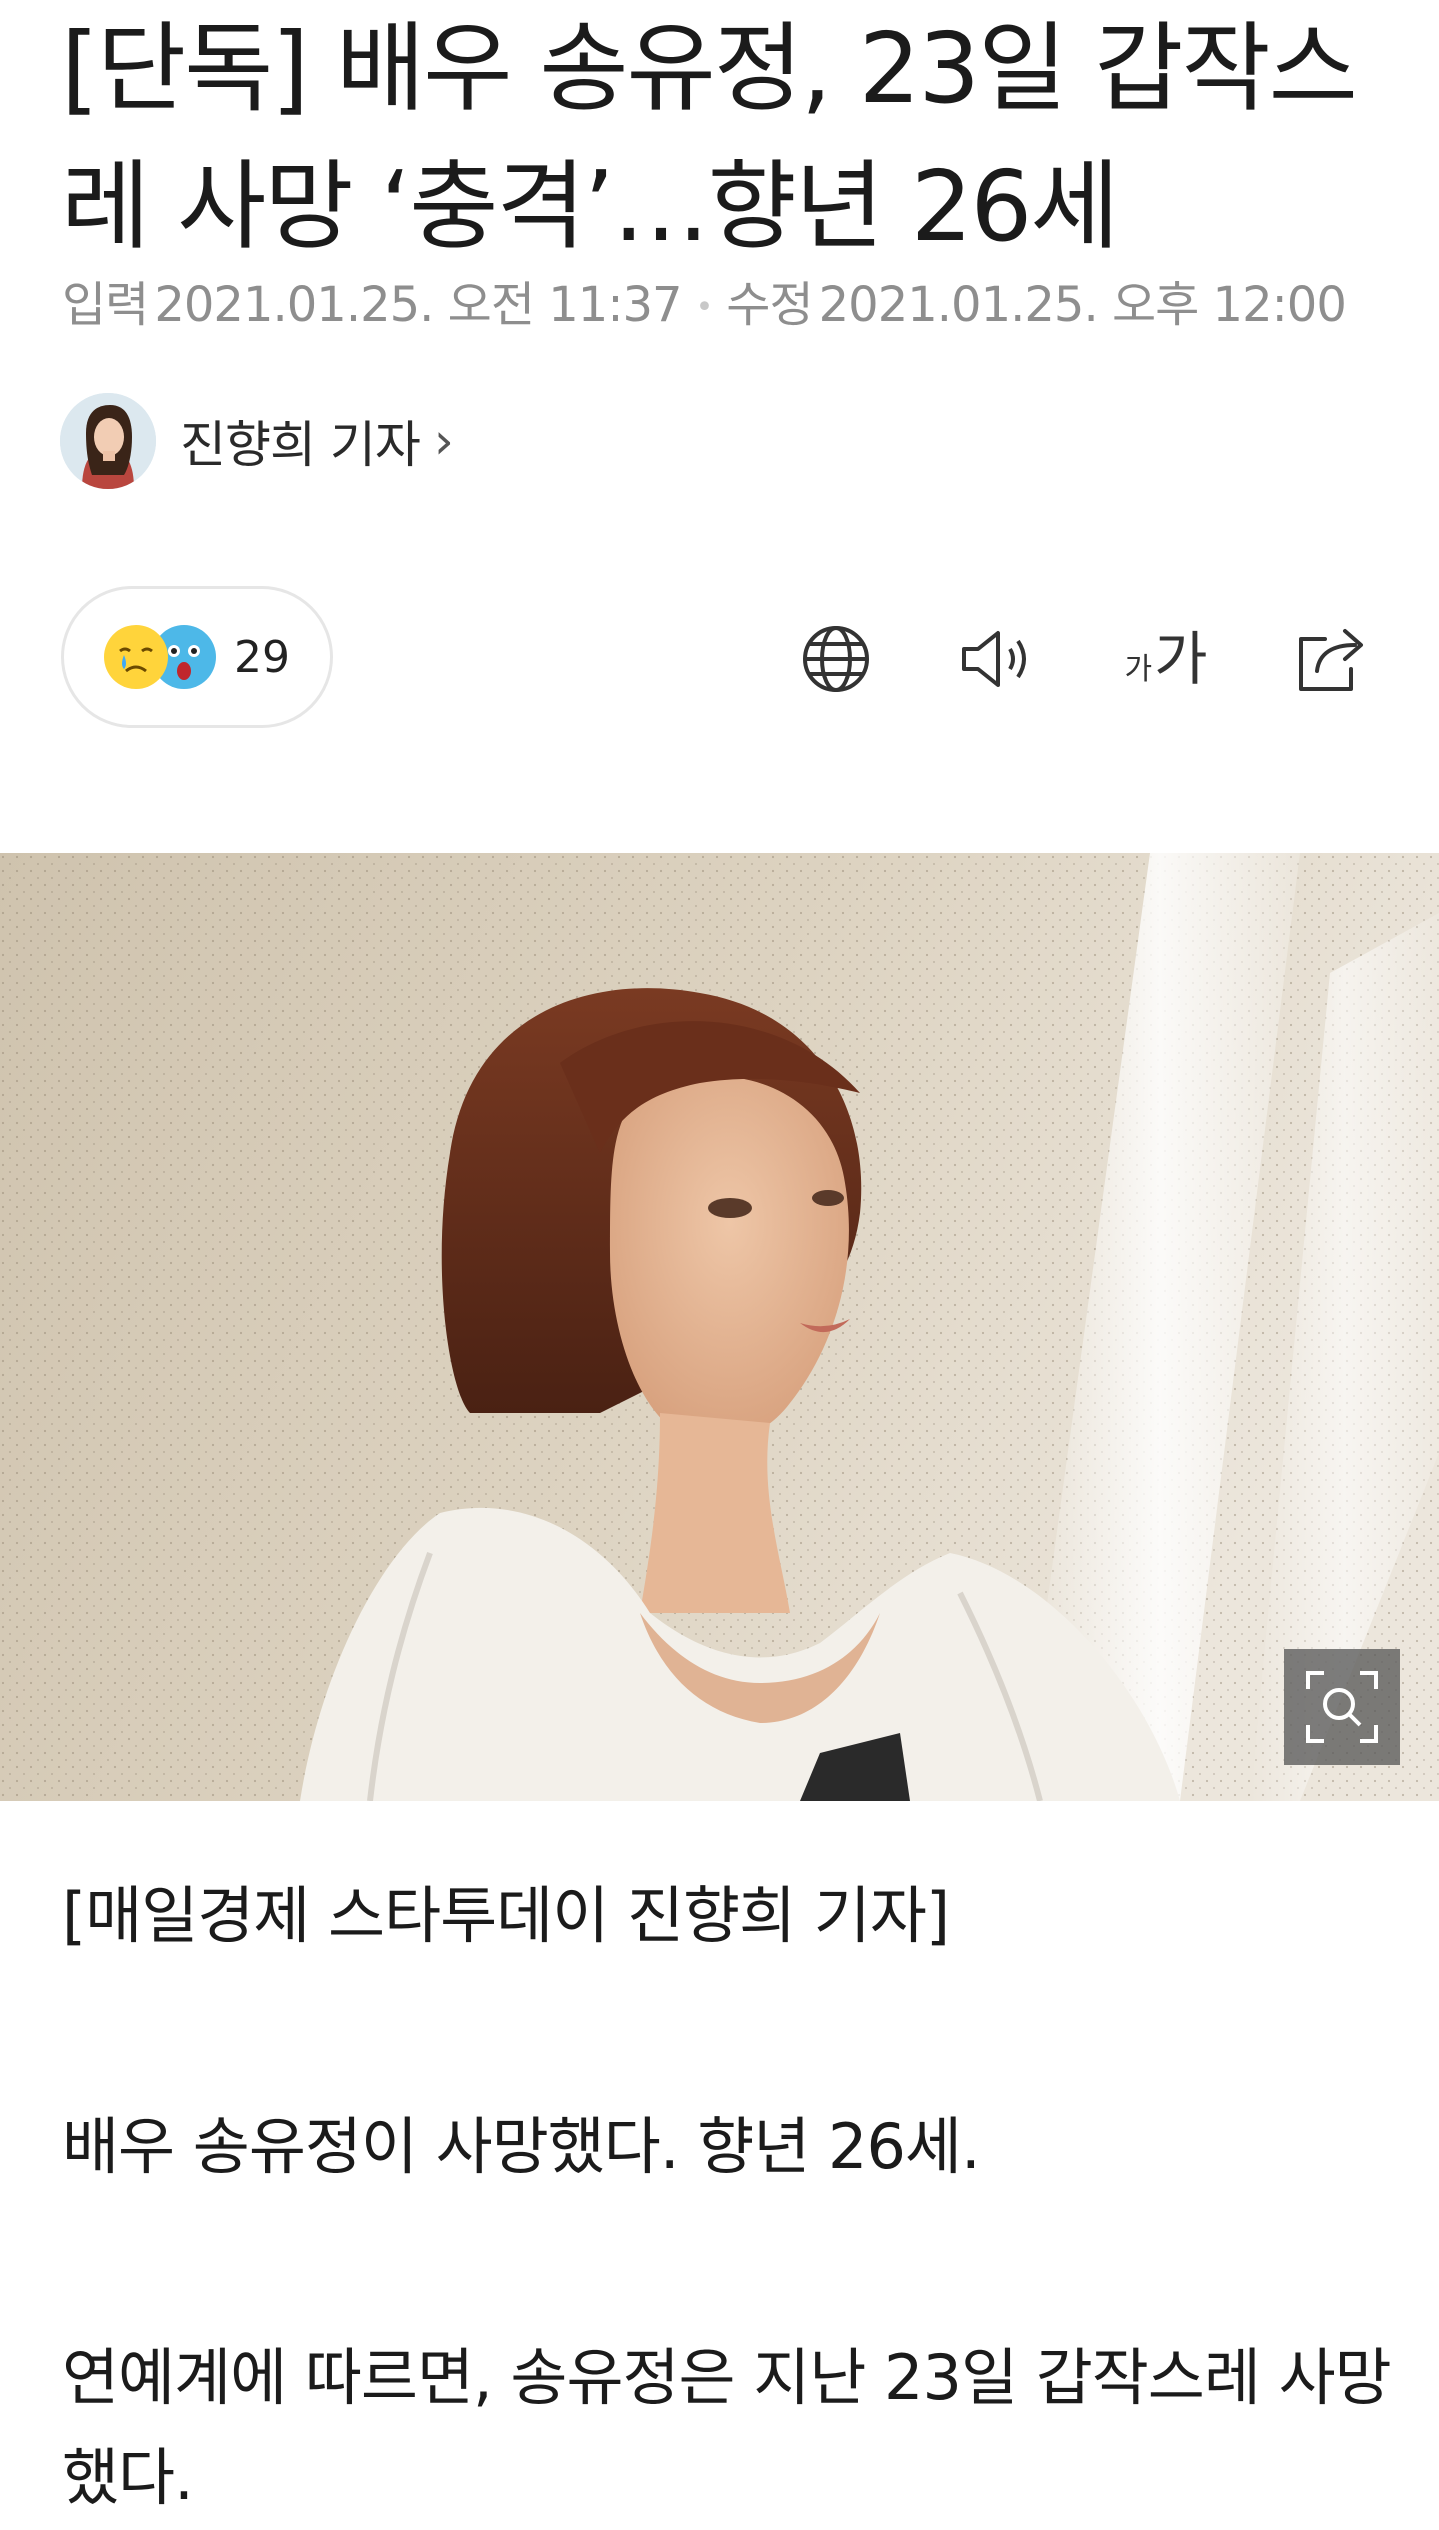 The height and width of the screenshot is (2530, 1439). What do you see at coordinates (727, 2427) in the screenshot?
I see `article-paragraph: 연예계에 따르면, 송유정은 지난 23일 갑작스레 사망했다.` at bounding box center [727, 2427].